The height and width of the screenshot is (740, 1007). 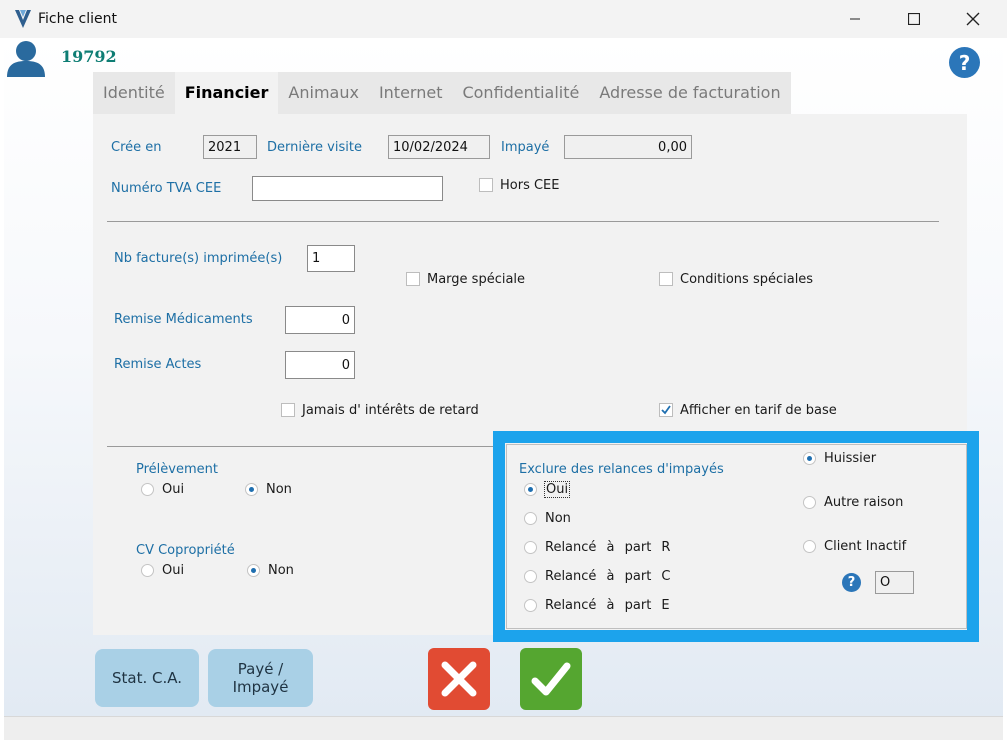 I want to click on jamais-interets-checkbox, so click(x=288, y=410).